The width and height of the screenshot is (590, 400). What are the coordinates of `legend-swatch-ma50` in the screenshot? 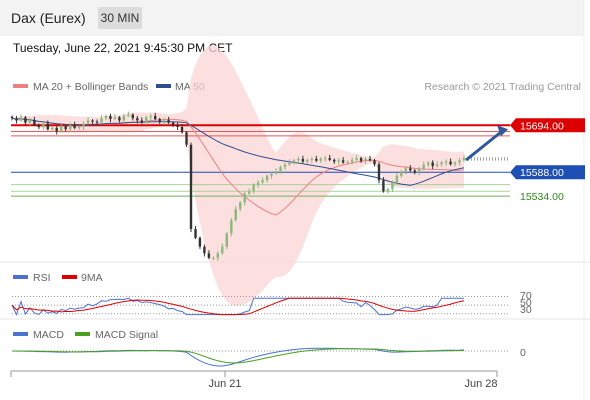 It's located at (163, 86).